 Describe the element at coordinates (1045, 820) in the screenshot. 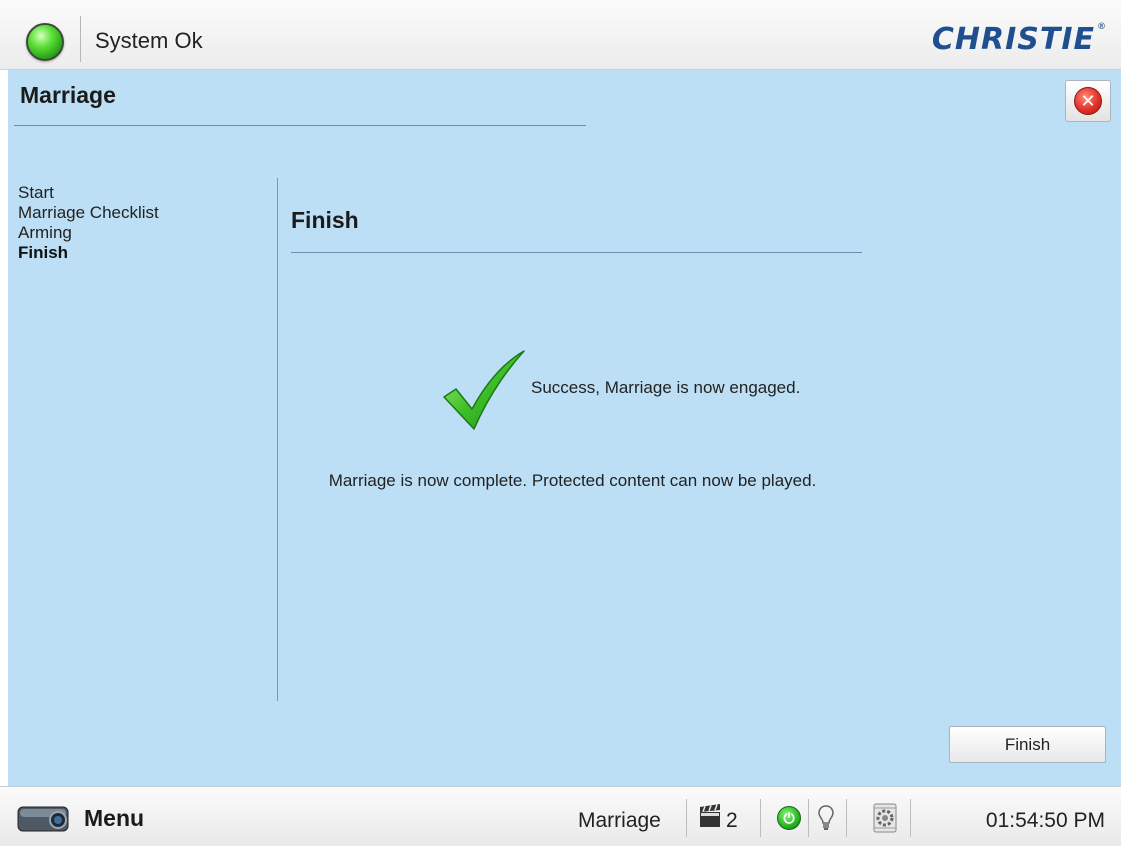

I see `clock: 01:54:50 PM` at that location.